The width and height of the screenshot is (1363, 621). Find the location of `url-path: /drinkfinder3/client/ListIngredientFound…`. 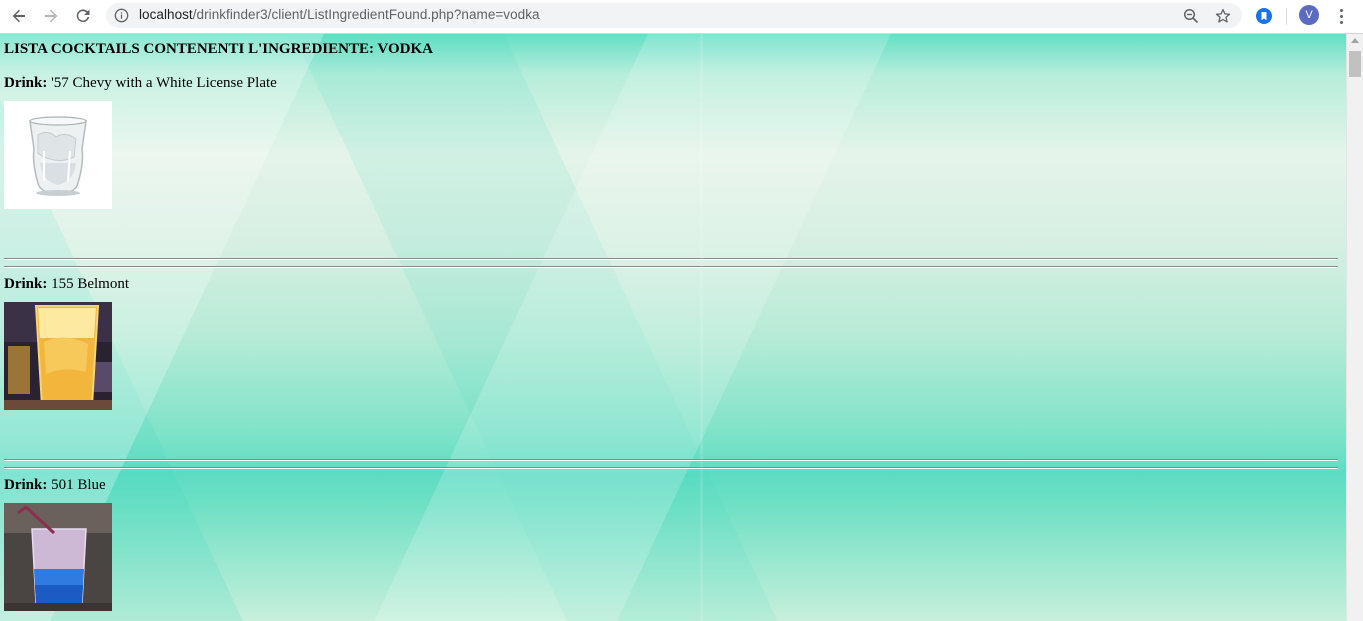

url-path: /drinkfinder3/client/ListIngredientFound… is located at coordinates (366, 14).